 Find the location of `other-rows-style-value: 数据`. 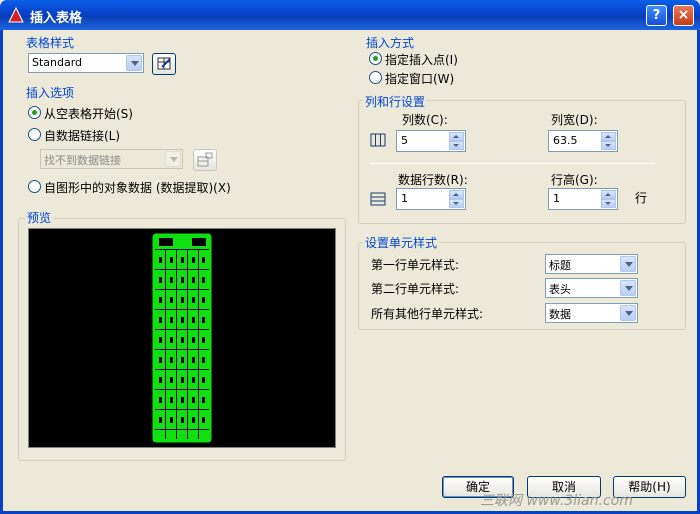

other-rows-style-value: 数据 is located at coordinates (560, 314).